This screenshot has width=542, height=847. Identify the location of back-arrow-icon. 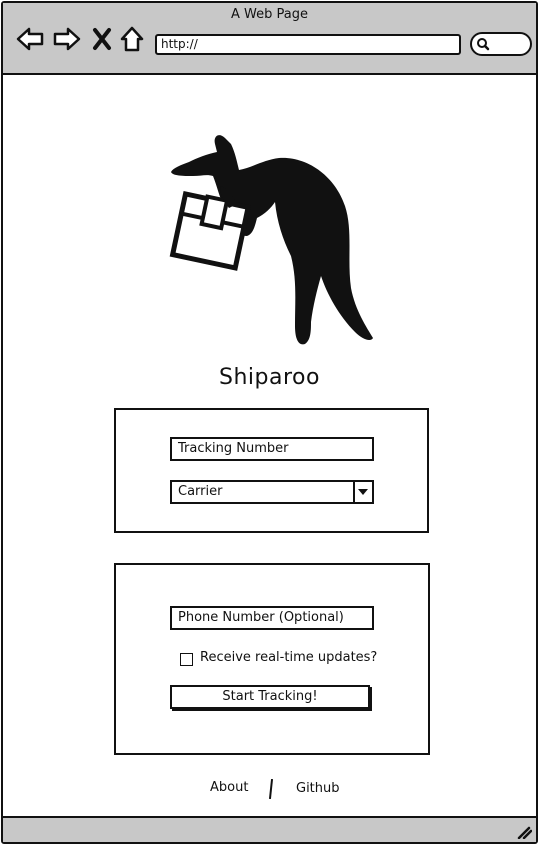
(30, 39).